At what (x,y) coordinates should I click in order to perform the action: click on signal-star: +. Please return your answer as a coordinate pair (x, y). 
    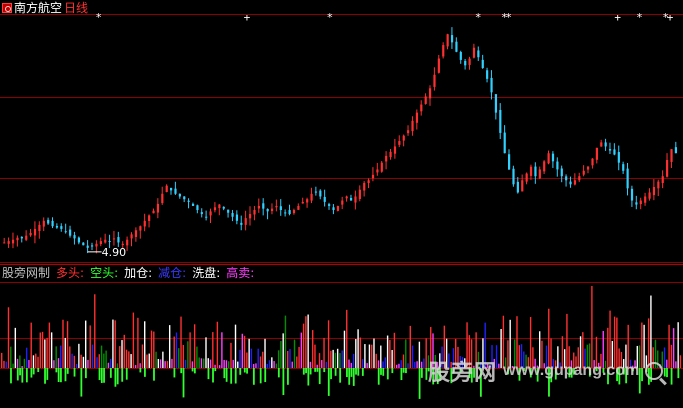
    Looking at the image, I should click on (670, 17).